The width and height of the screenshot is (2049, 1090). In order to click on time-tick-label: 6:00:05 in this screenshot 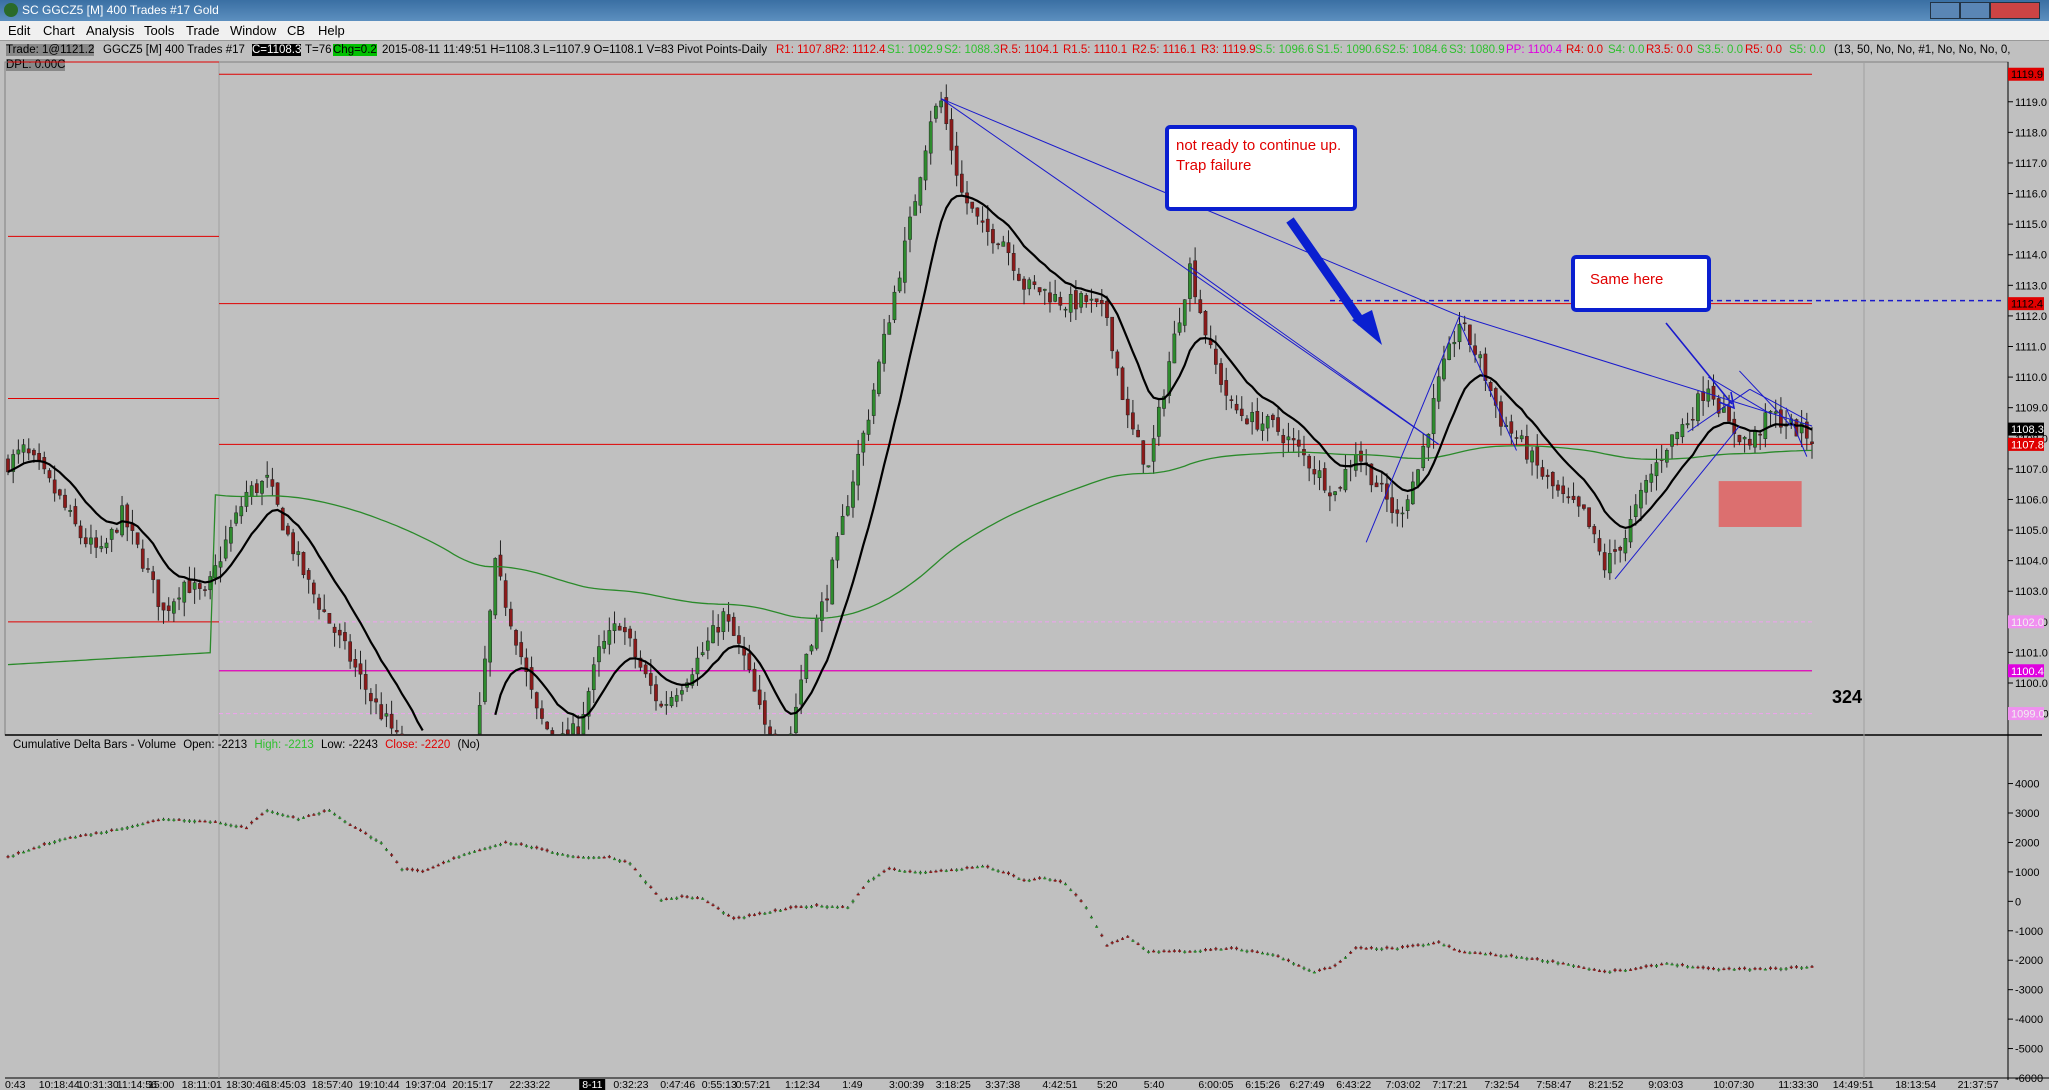, I will do `click(1215, 1084)`.